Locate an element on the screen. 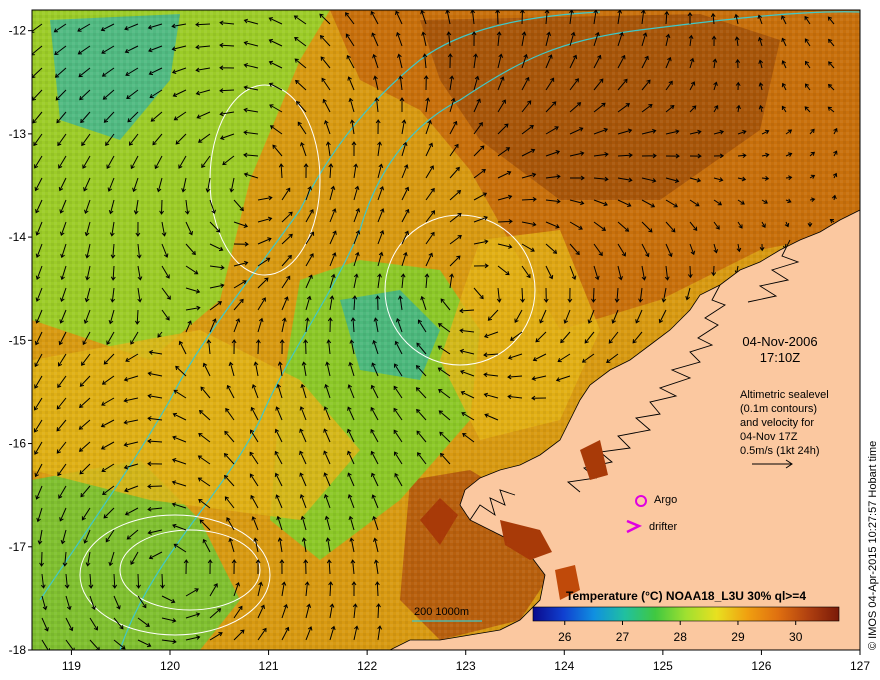 The height and width of the screenshot is (680, 880). x-tick-label: 125 is located at coordinates (663, 666).